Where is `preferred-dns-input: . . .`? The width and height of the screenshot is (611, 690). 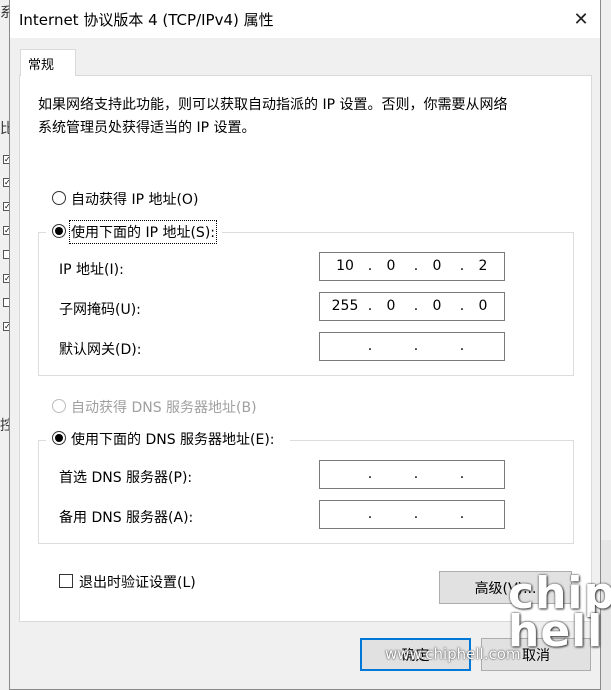 preferred-dns-input: . . . is located at coordinates (412, 474).